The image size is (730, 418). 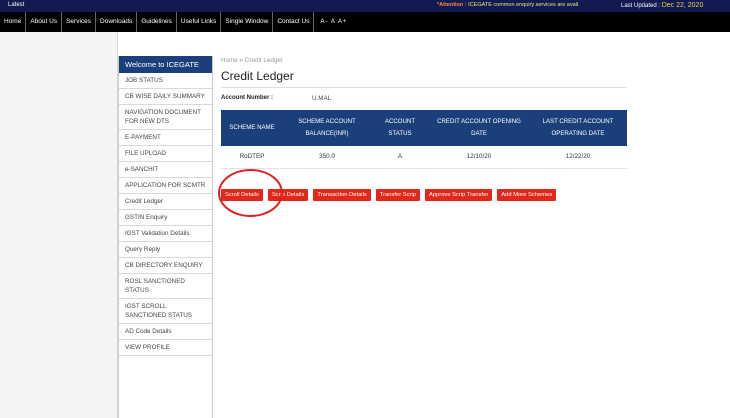 What do you see at coordinates (165, 97) in the screenshot?
I see `sidebar-item-cb-wise-daily-summary: CB WISE DAILY SUMMARY` at bounding box center [165, 97].